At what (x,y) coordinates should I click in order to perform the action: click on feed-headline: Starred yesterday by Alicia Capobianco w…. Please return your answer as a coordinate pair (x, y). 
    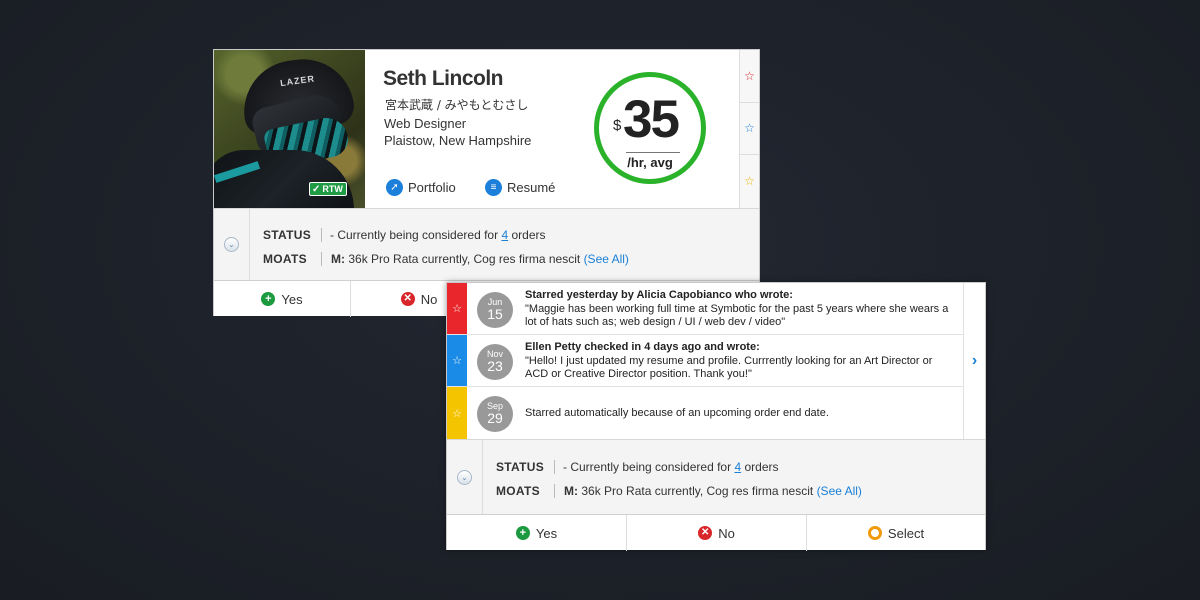
    Looking at the image, I should click on (659, 295).